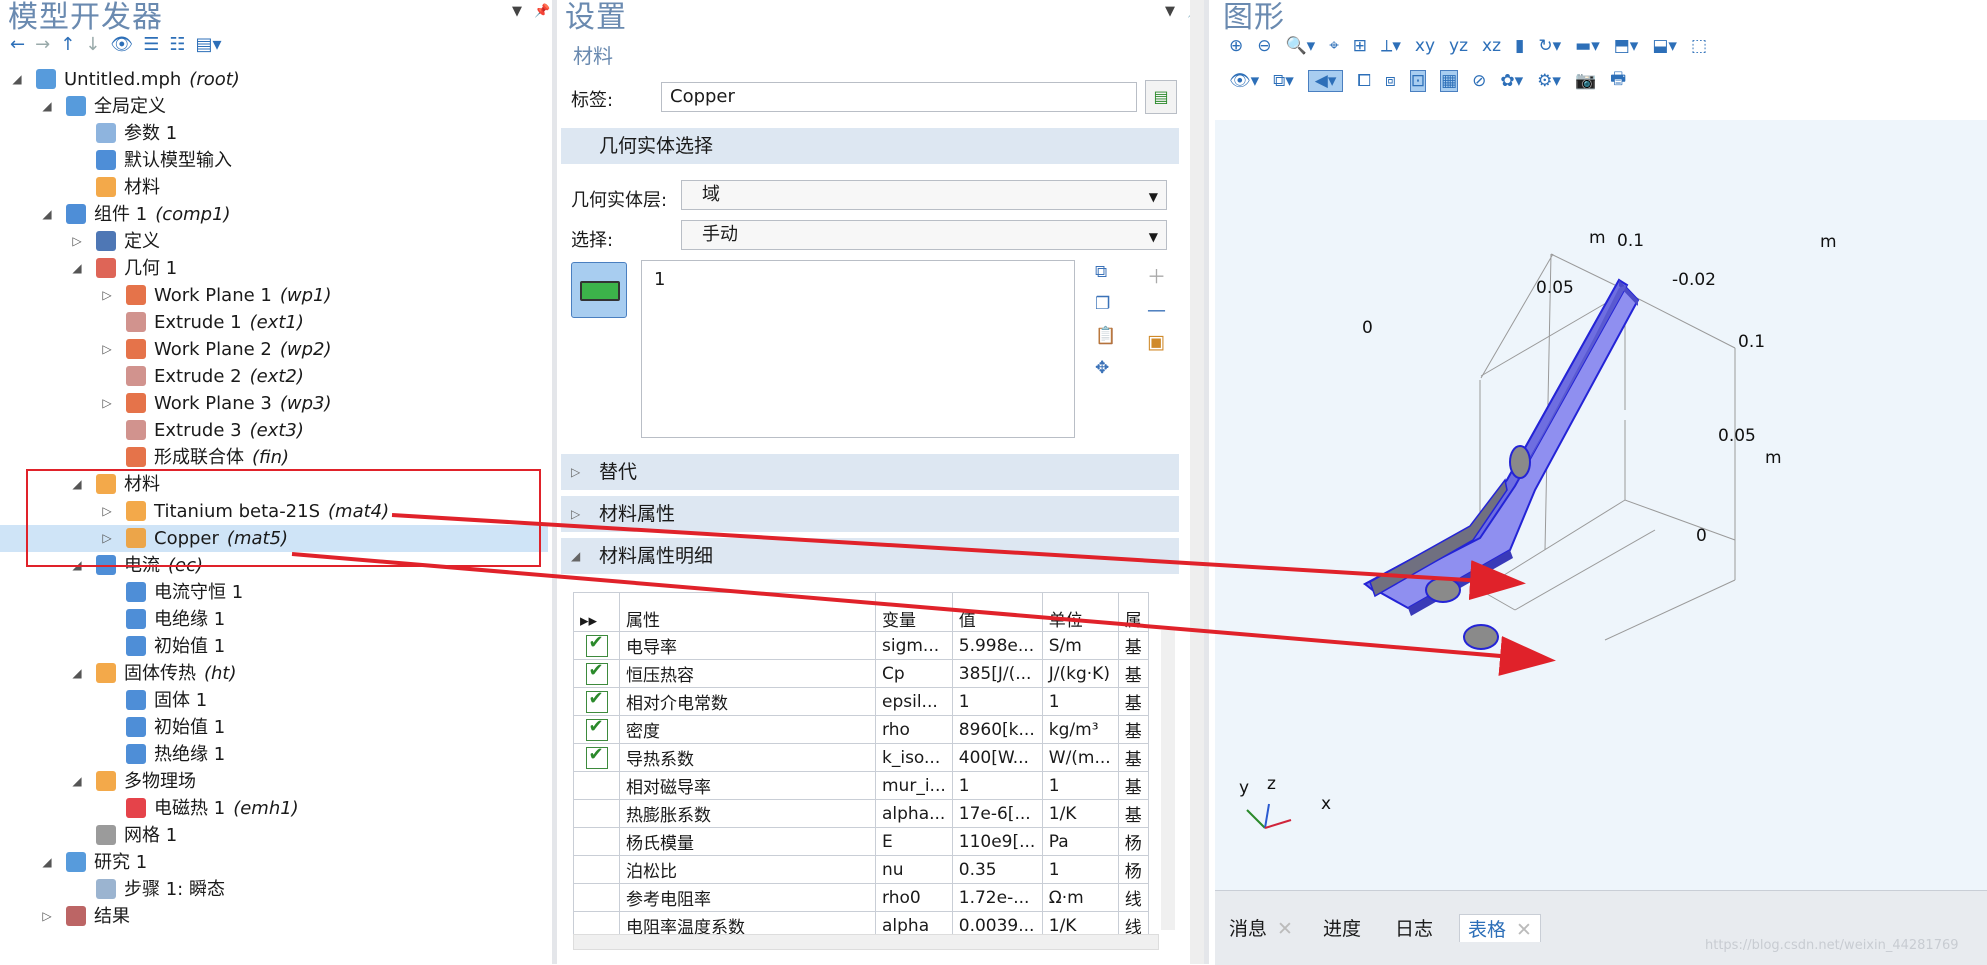  Describe the element at coordinates (1133, 612) in the screenshot. I see `column-header: 属` at that location.